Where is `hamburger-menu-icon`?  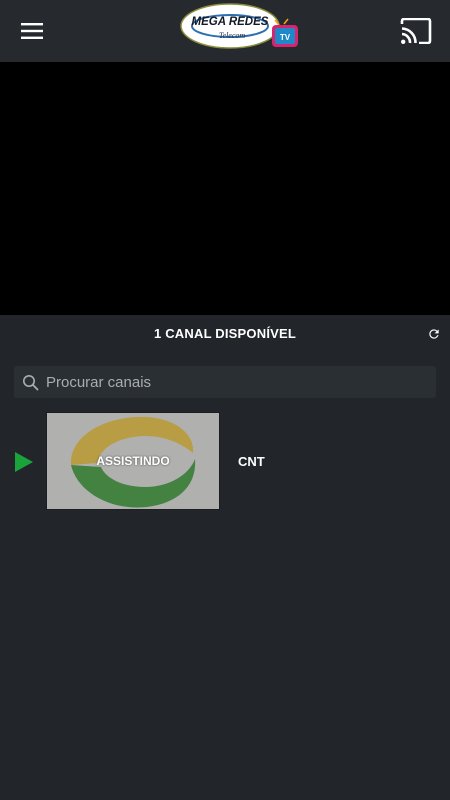
hamburger-menu-icon is located at coordinates (32, 31).